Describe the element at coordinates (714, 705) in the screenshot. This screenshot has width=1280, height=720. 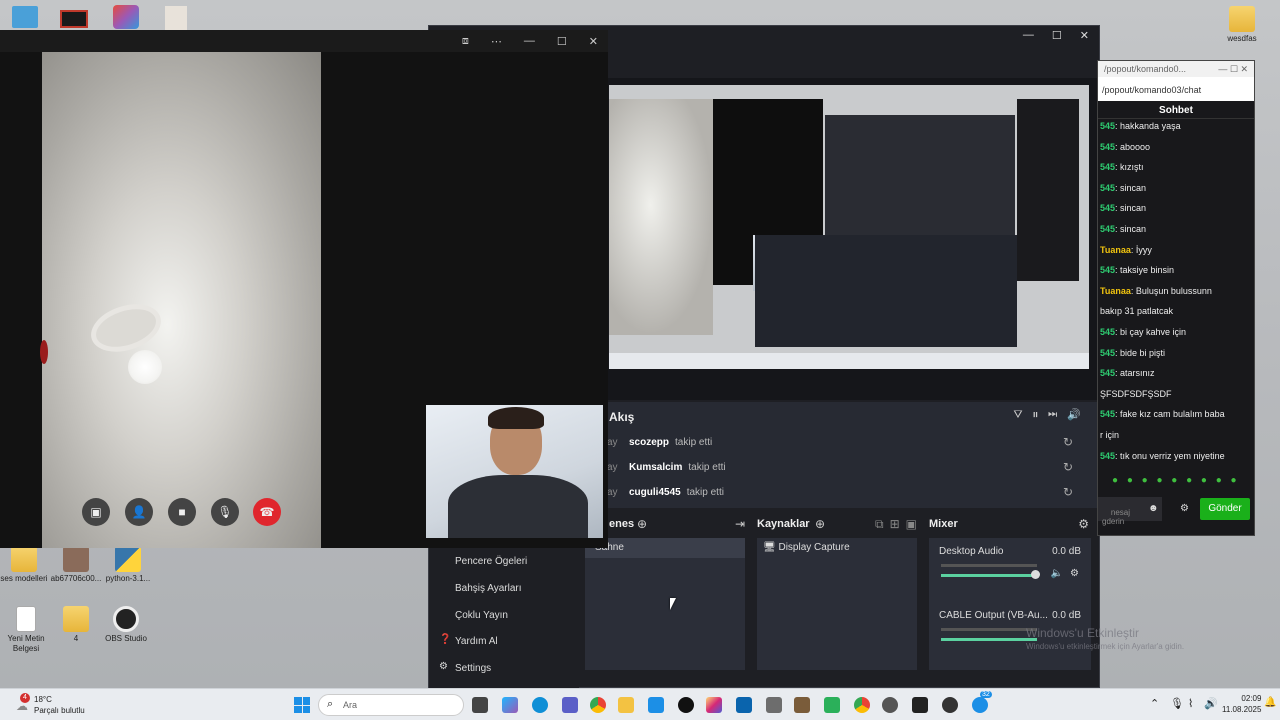
I see `instagram-icon` at that location.